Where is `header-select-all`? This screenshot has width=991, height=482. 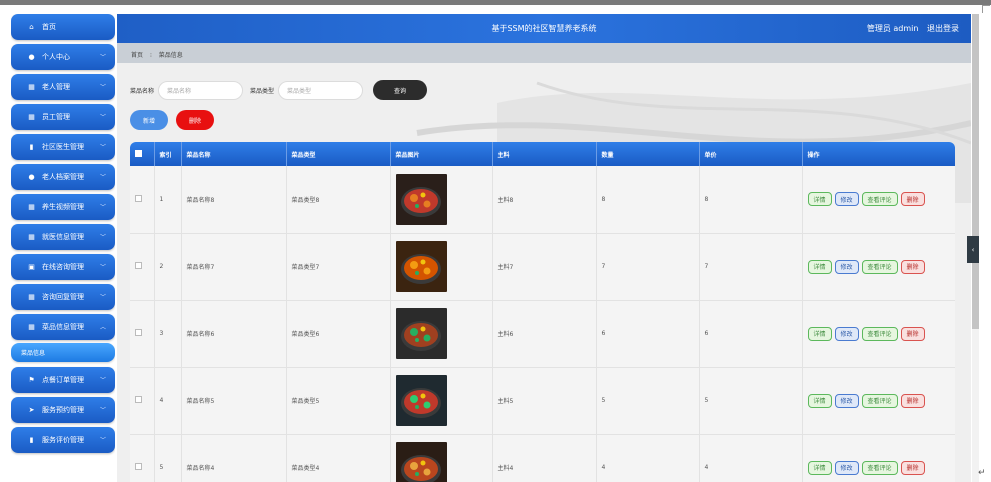
header-select-all is located at coordinates (142, 154).